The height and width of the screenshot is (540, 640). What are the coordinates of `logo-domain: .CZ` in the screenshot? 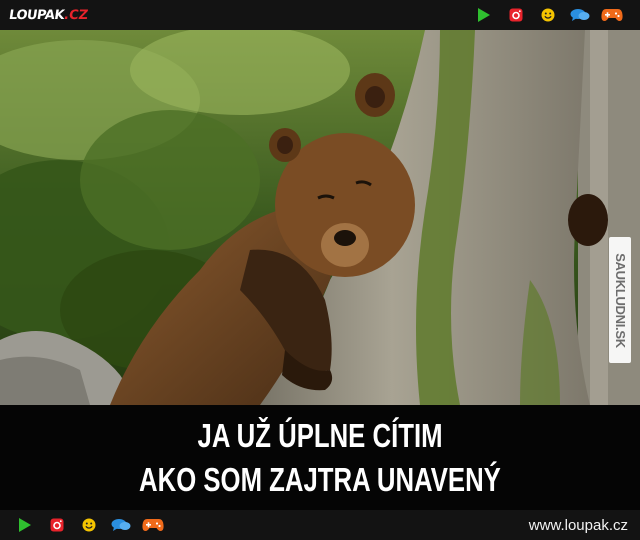 It's located at (75, 15).